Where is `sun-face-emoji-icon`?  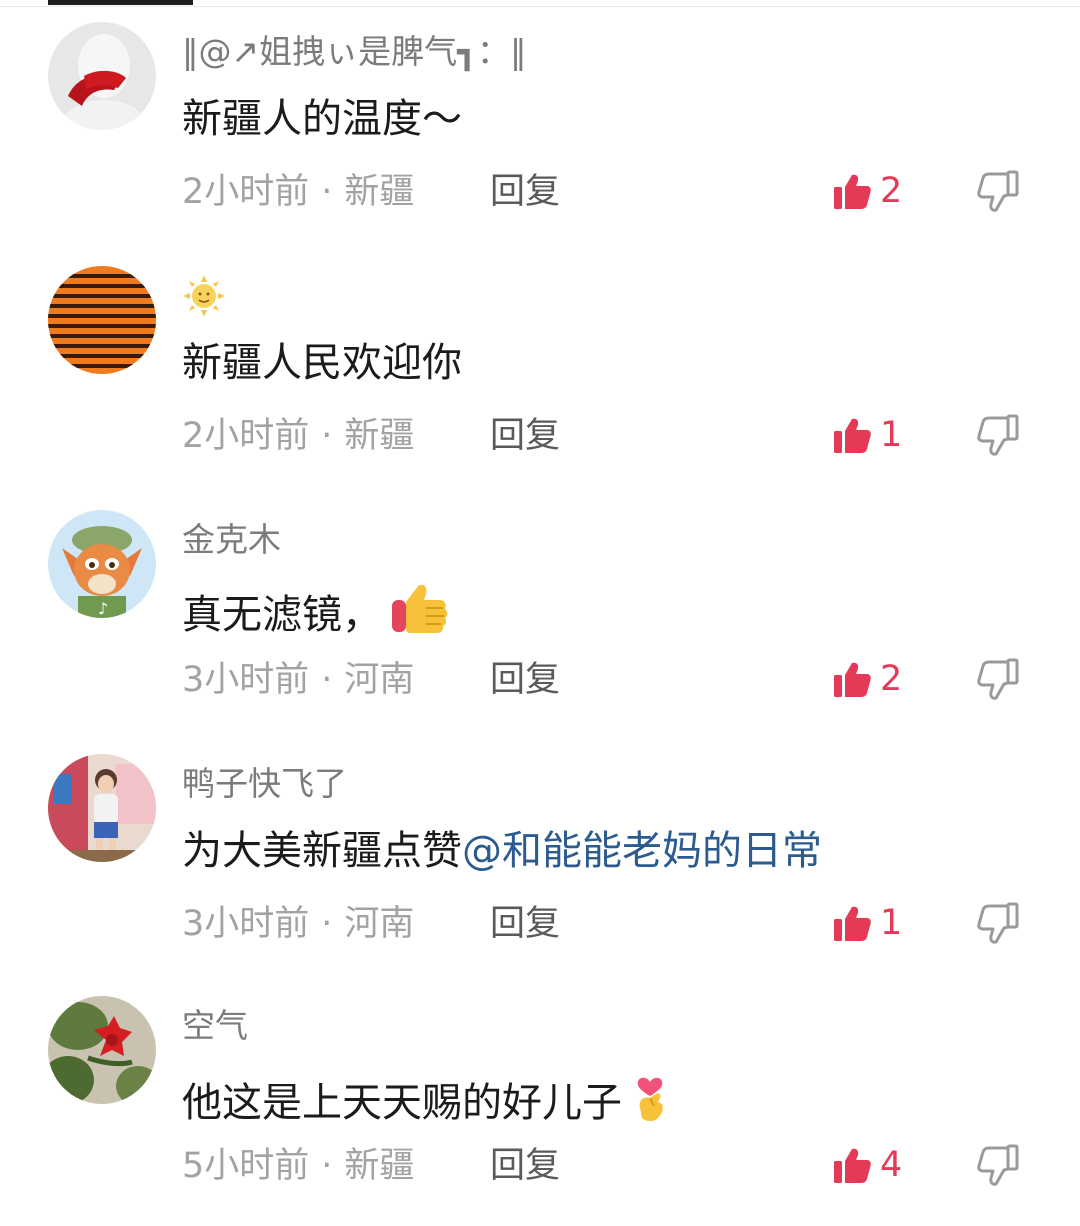 sun-face-emoji-icon is located at coordinates (204, 296).